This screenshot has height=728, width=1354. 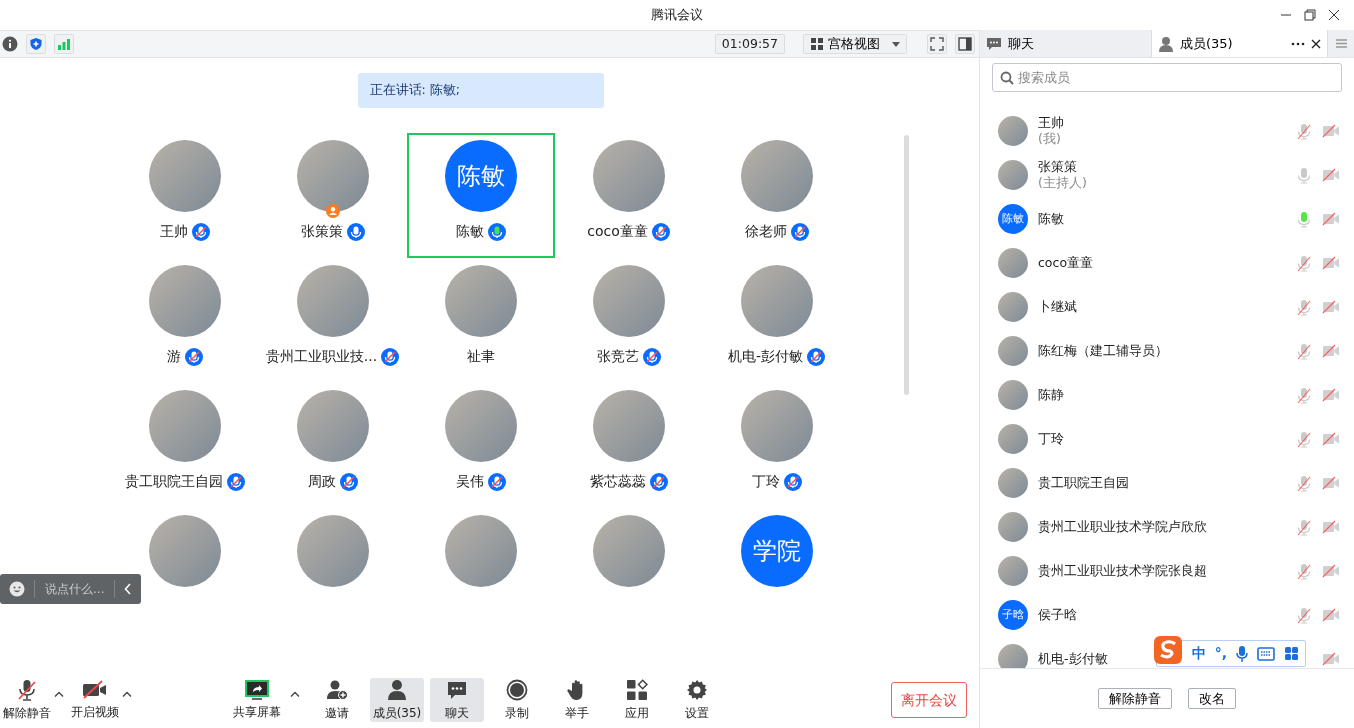 I want to click on share-screen-icon, so click(x=257, y=689).